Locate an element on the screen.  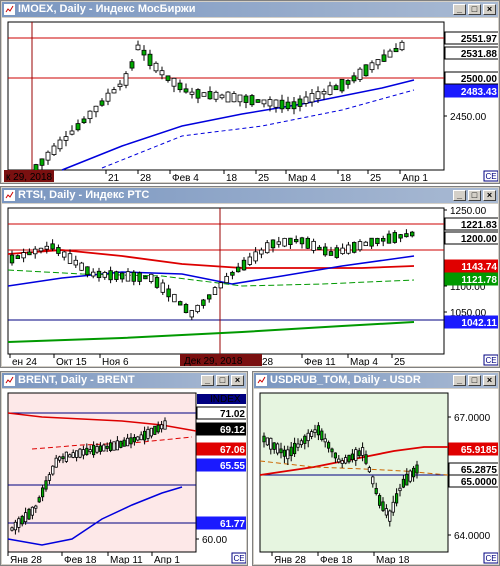
chart-window-icon is located at coordinates (261, 380).